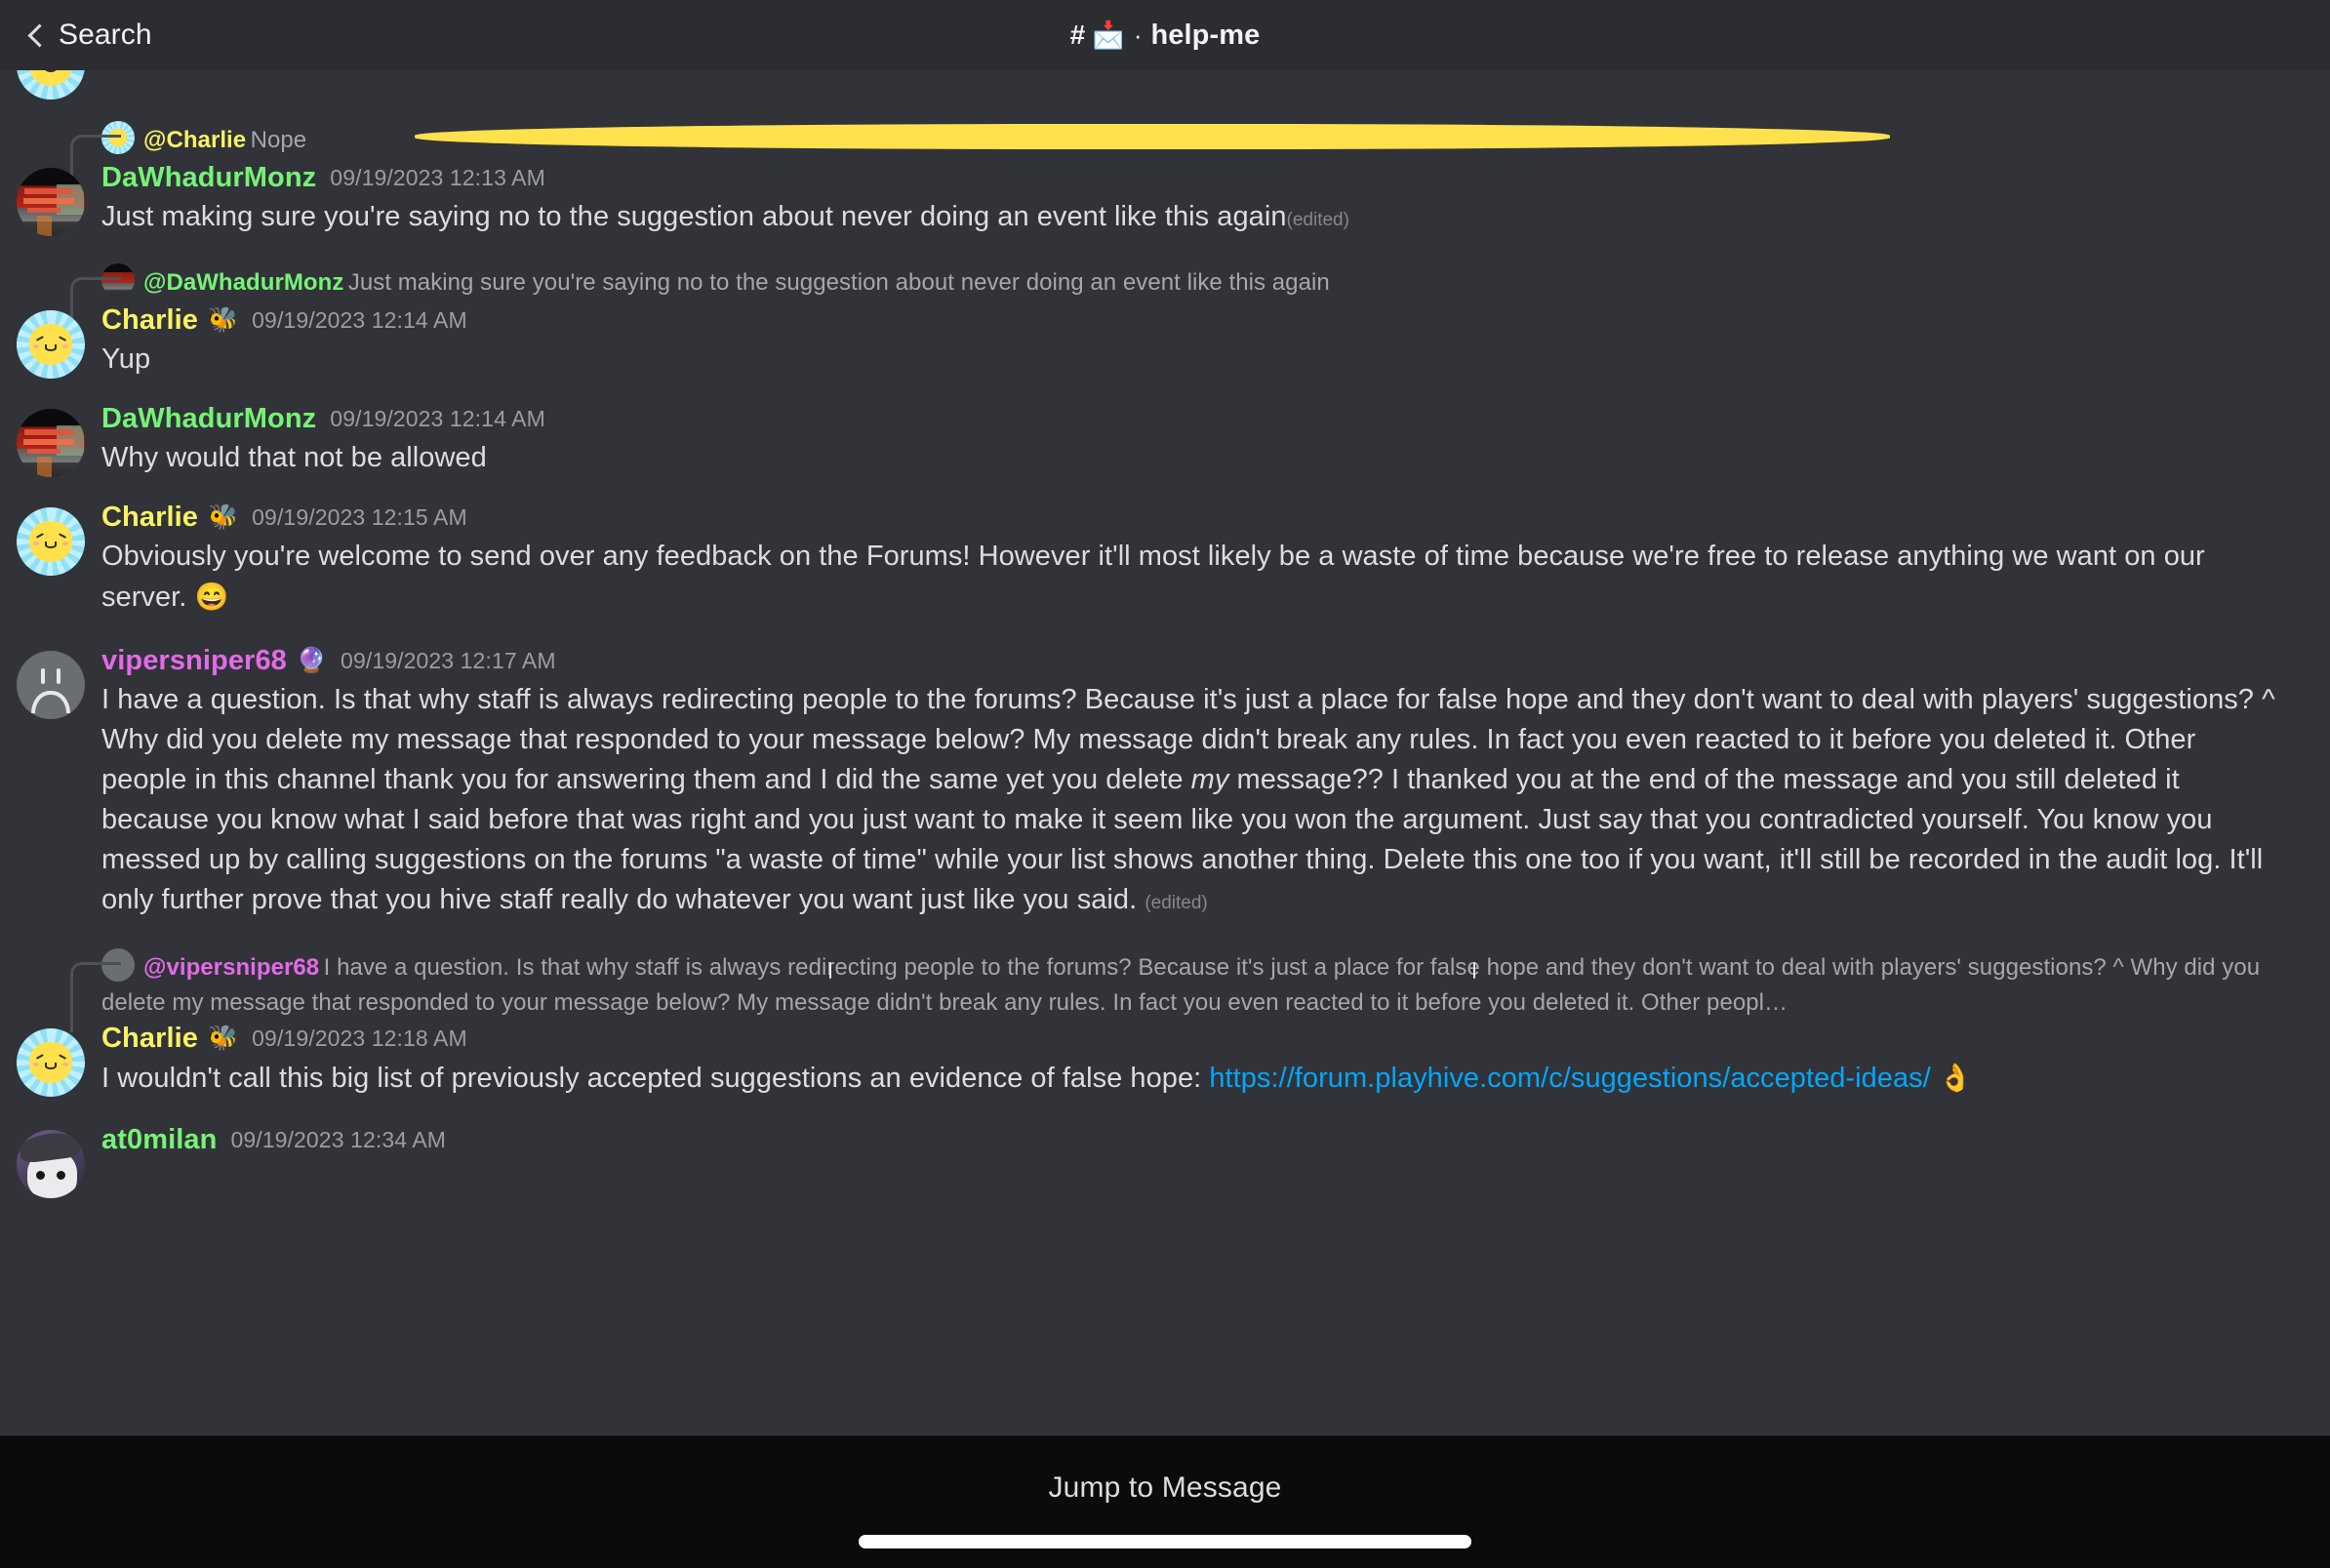 This screenshot has width=2330, height=1568. What do you see at coordinates (1193, 421) in the screenshot?
I see `message-header: DaWhadurMonz 09/19/2023 12:14 AM` at bounding box center [1193, 421].